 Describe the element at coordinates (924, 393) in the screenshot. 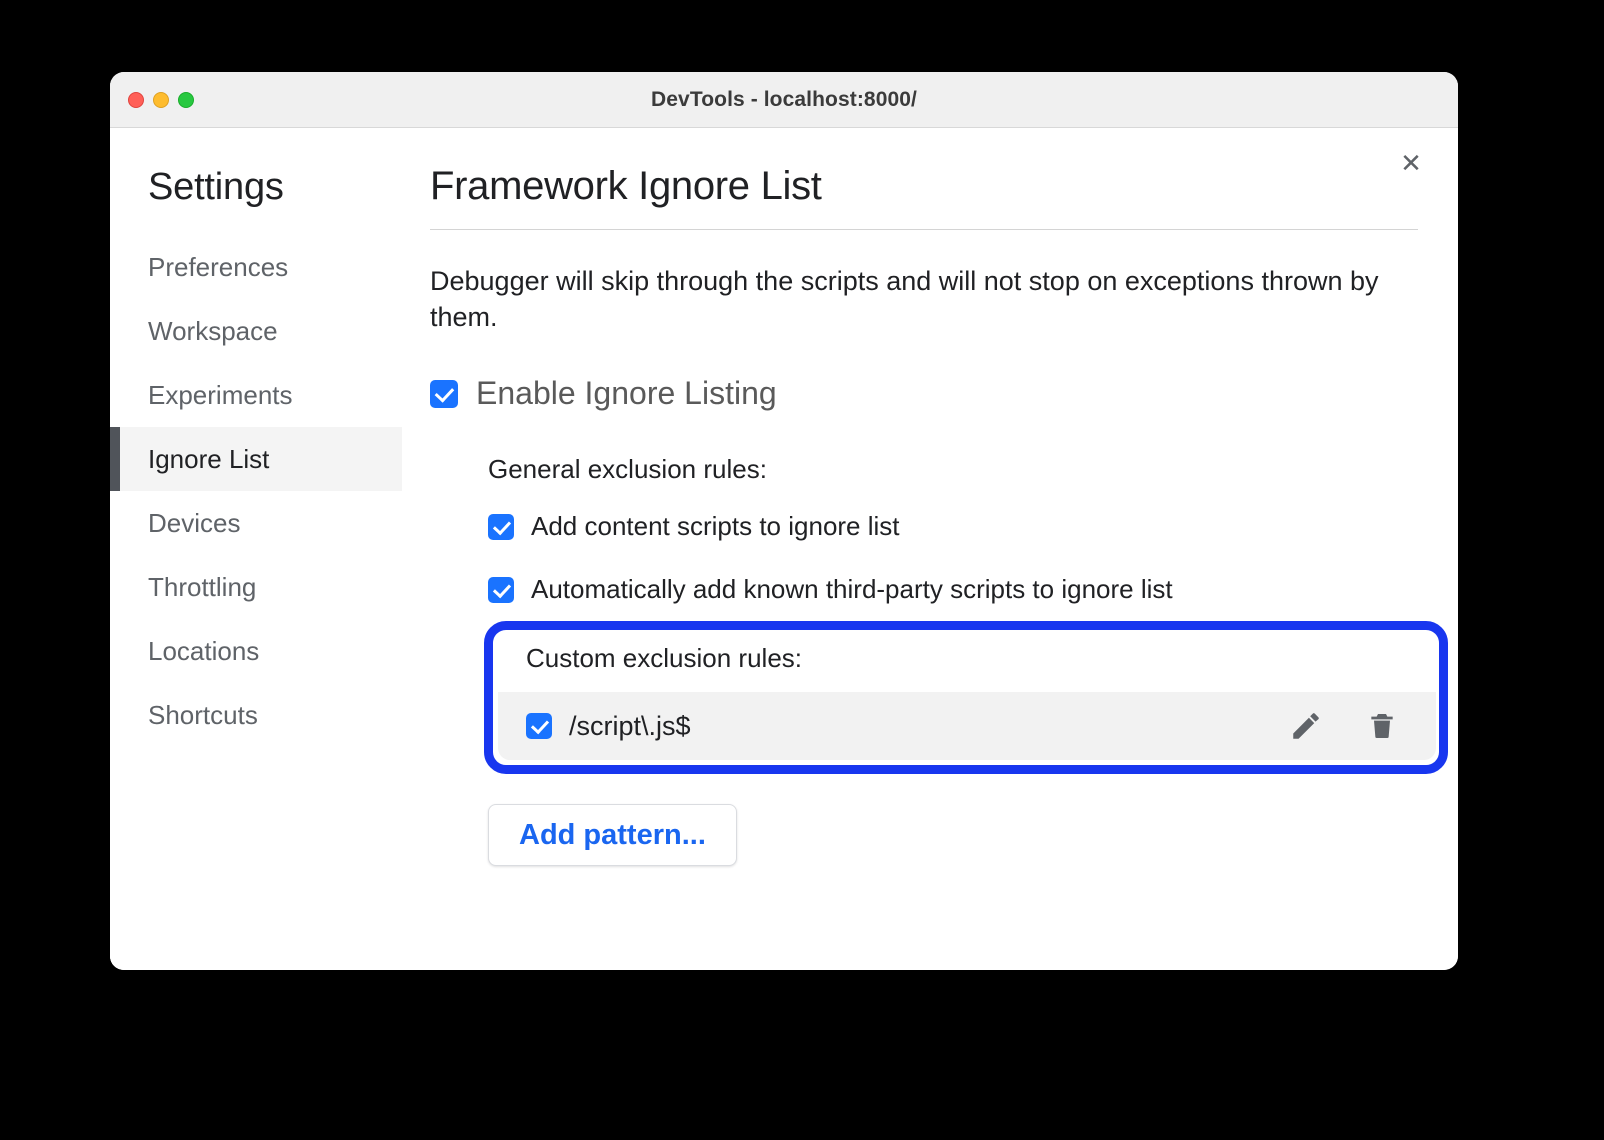

I see `enable-ignore-listing-row: Enable Ignore Listing` at that location.